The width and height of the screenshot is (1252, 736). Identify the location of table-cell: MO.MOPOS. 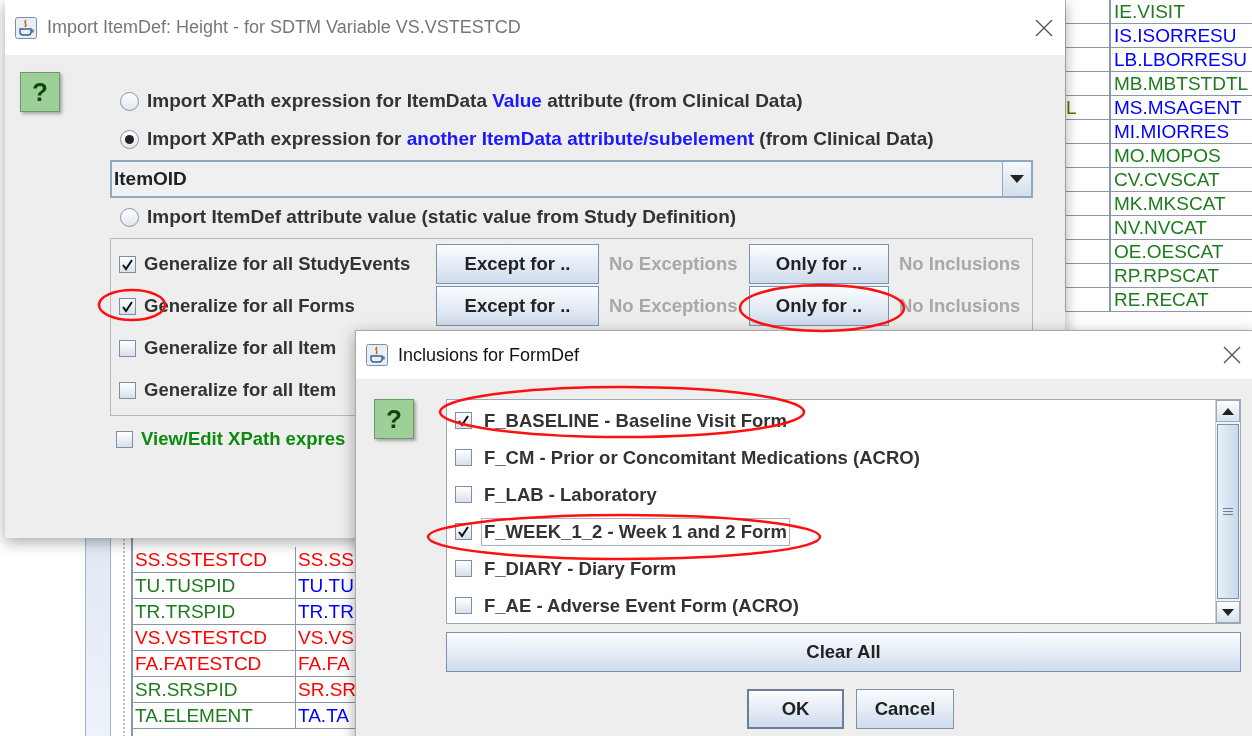
(1167, 155).